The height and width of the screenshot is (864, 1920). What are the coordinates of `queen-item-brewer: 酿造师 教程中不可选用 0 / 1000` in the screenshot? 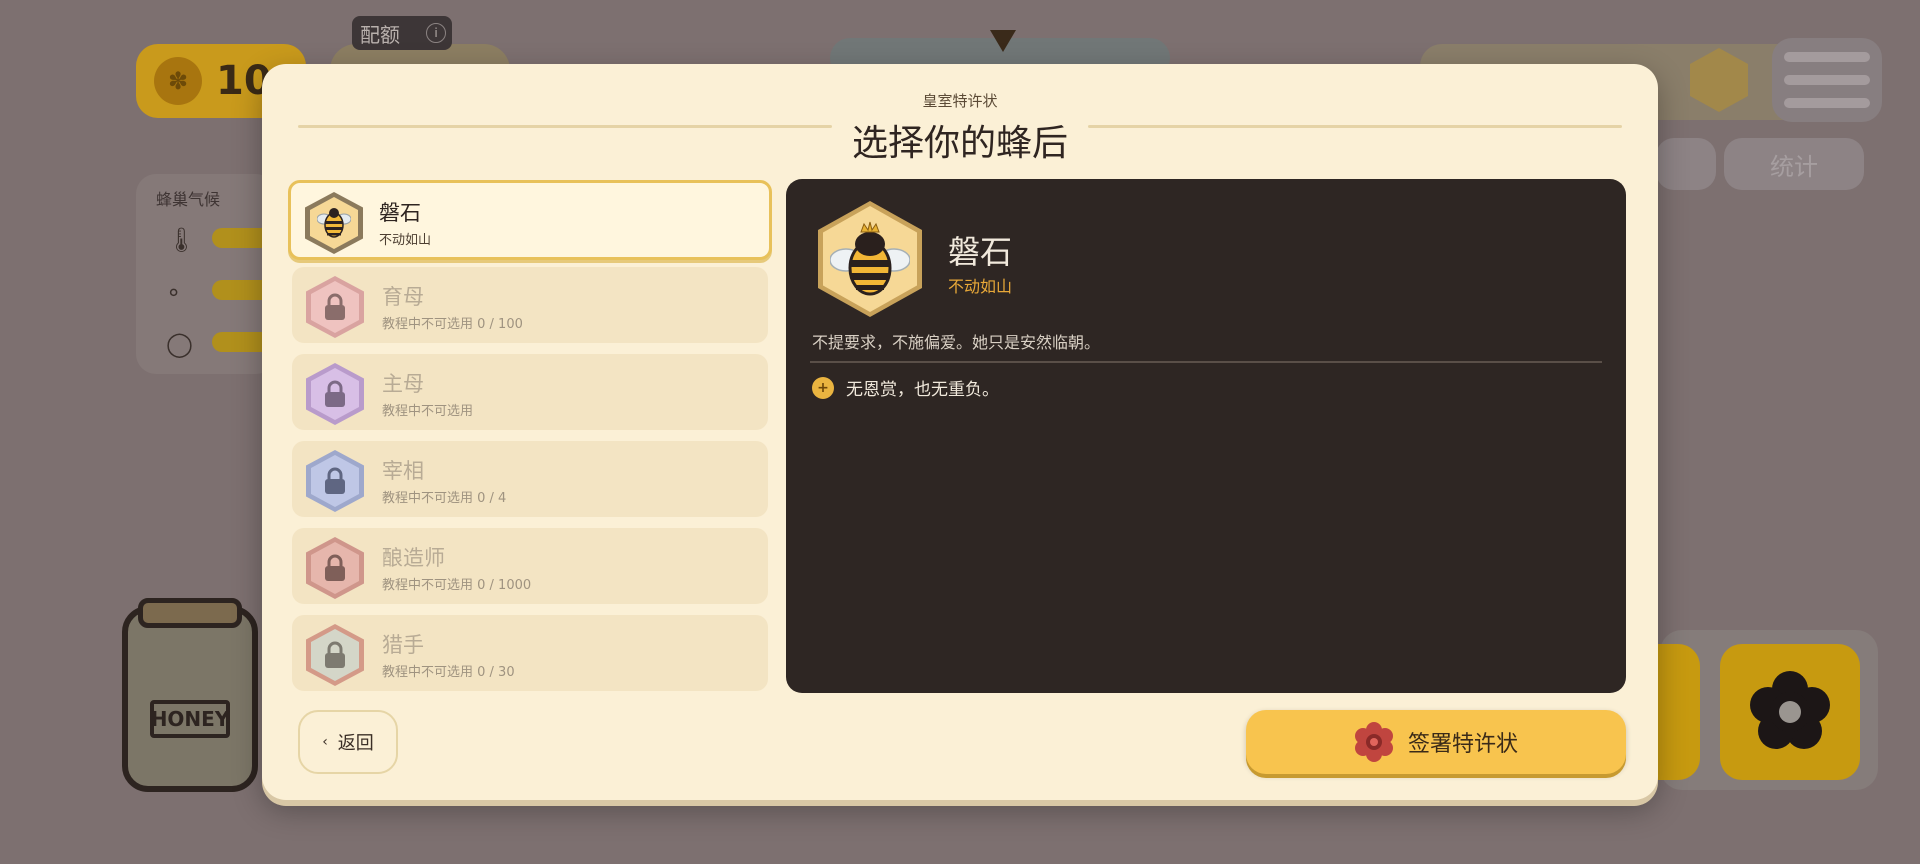 It's located at (530, 566).